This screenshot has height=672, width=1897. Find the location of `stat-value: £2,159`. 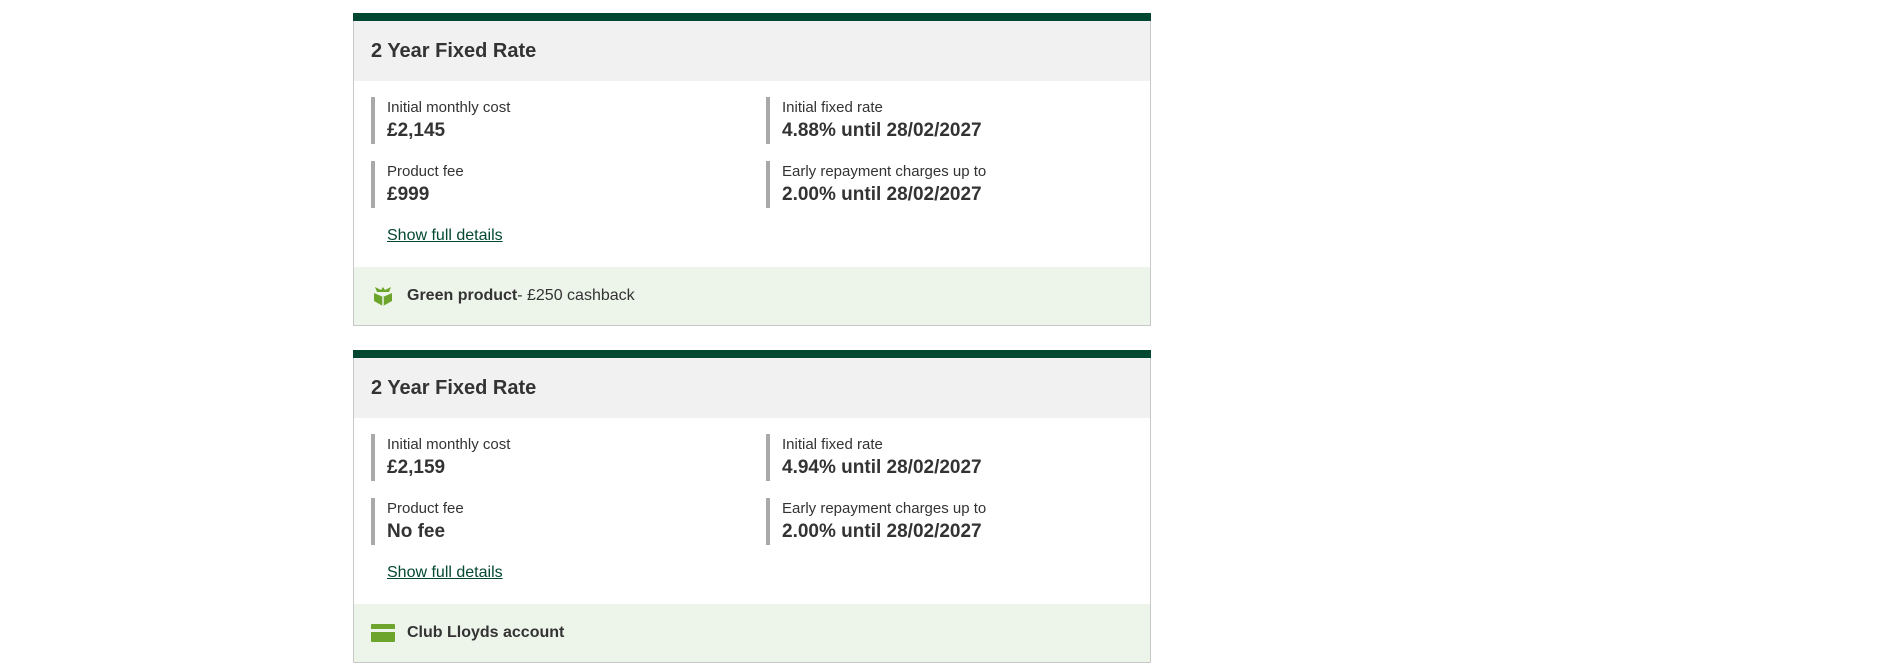

stat-value: £2,159 is located at coordinates (416, 467).